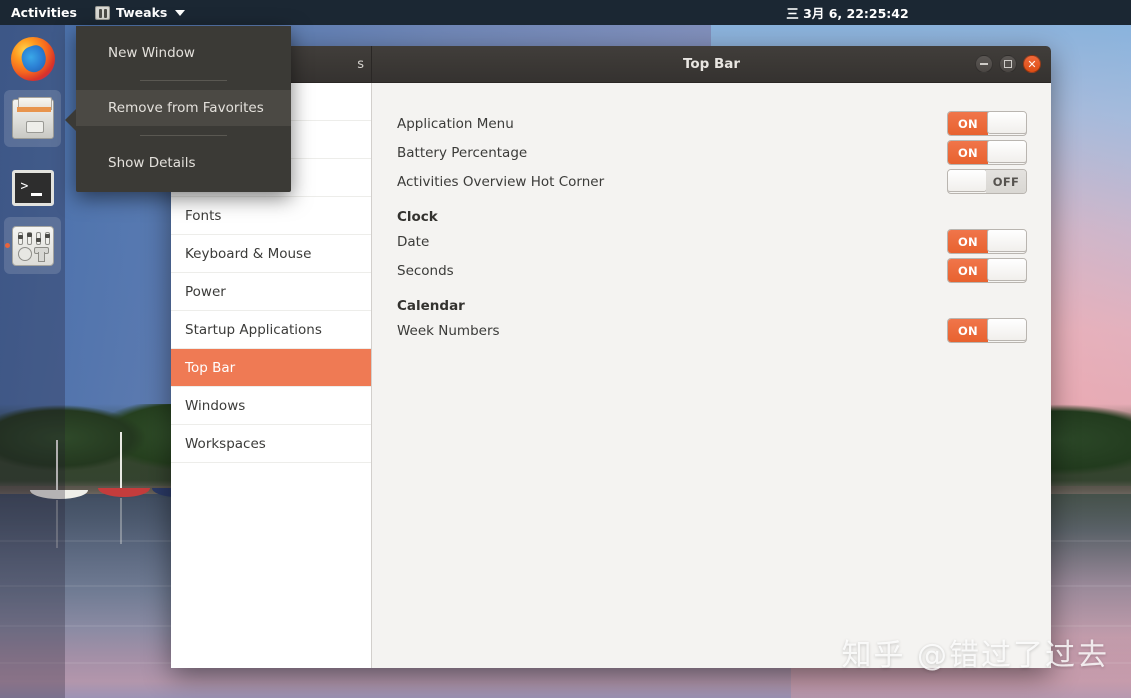  I want to click on toggle-week-numbers: ON, so click(987, 330).